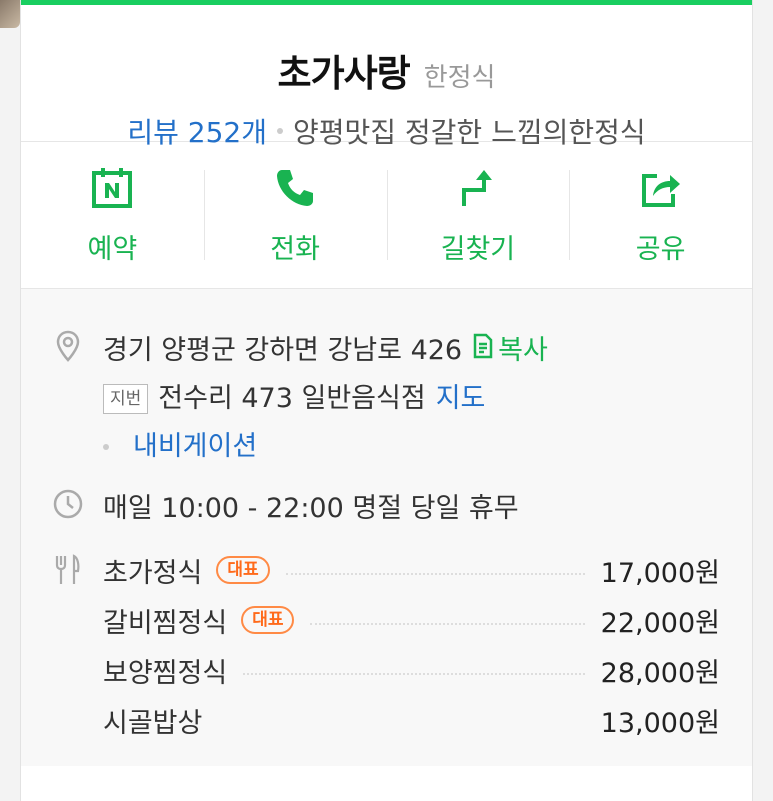 The height and width of the screenshot is (801, 773). Describe the element at coordinates (660, 249) in the screenshot. I see `share-label: 공유` at that location.